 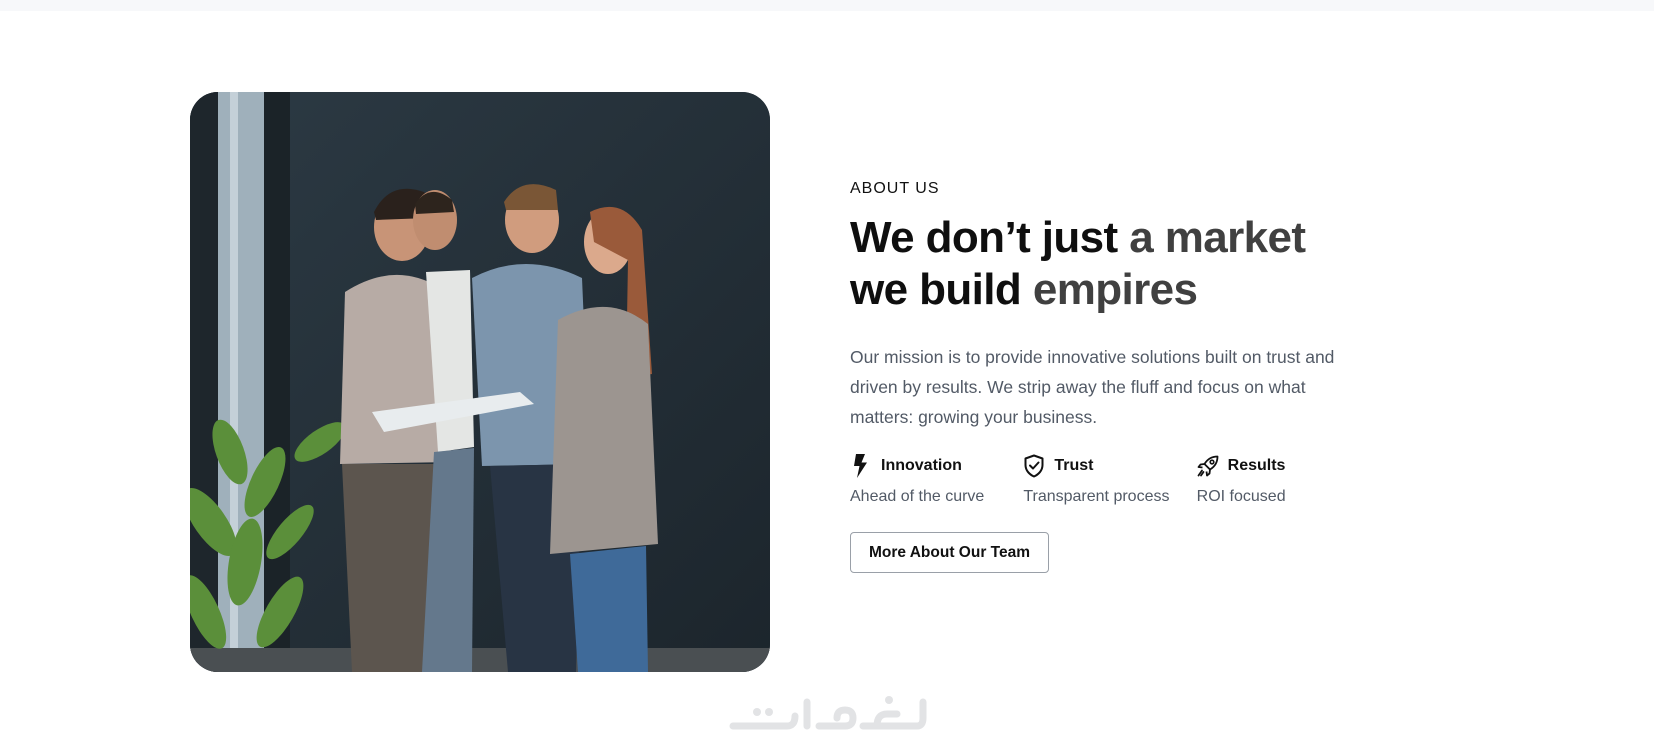 What do you see at coordinates (990, 237) in the screenshot?
I see `headline-line1-dark: We don’t just` at bounding box center [990, 237].